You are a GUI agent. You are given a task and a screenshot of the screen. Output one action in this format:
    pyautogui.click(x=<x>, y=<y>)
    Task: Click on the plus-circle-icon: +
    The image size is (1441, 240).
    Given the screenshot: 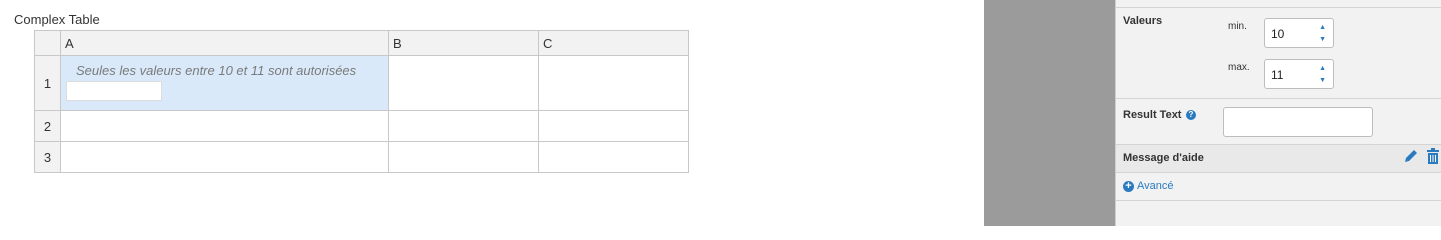 What is the action you would take?
    pyautogui.click(x=1128, y=186)
    